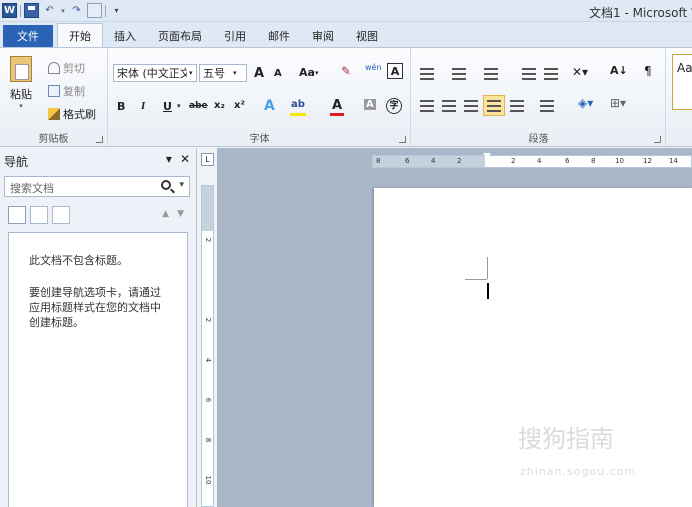  I want to click on tab-review: 审阅, so click(323, 36).